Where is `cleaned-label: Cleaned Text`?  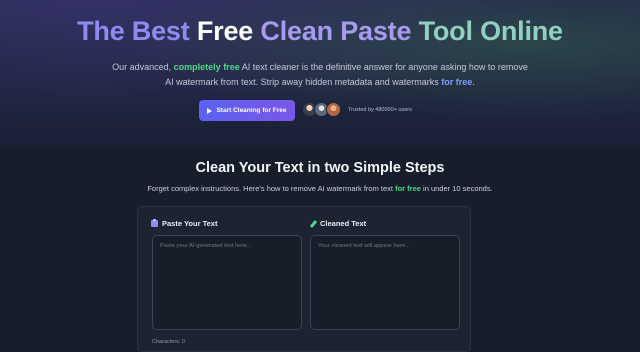
cleaned-label: Cleaned Text is located at coordinates (338, 223).